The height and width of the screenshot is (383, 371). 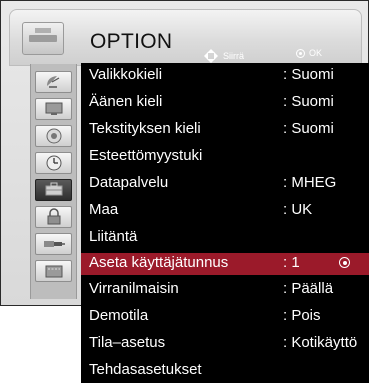 I want to click on sidebar-item-picture, so click(x=53, y=109).